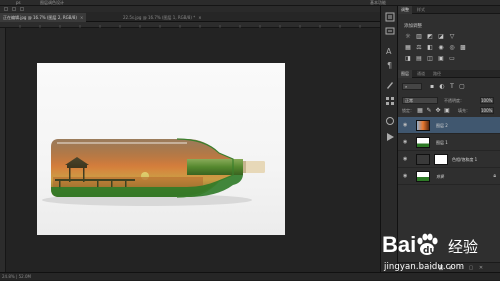 The width and height of the screenshot is (500, 281). What do you see at coordinates (405, 10) in the screenshot?
I see `tab-adjustments: 调整` at bounding box center [405, 10].